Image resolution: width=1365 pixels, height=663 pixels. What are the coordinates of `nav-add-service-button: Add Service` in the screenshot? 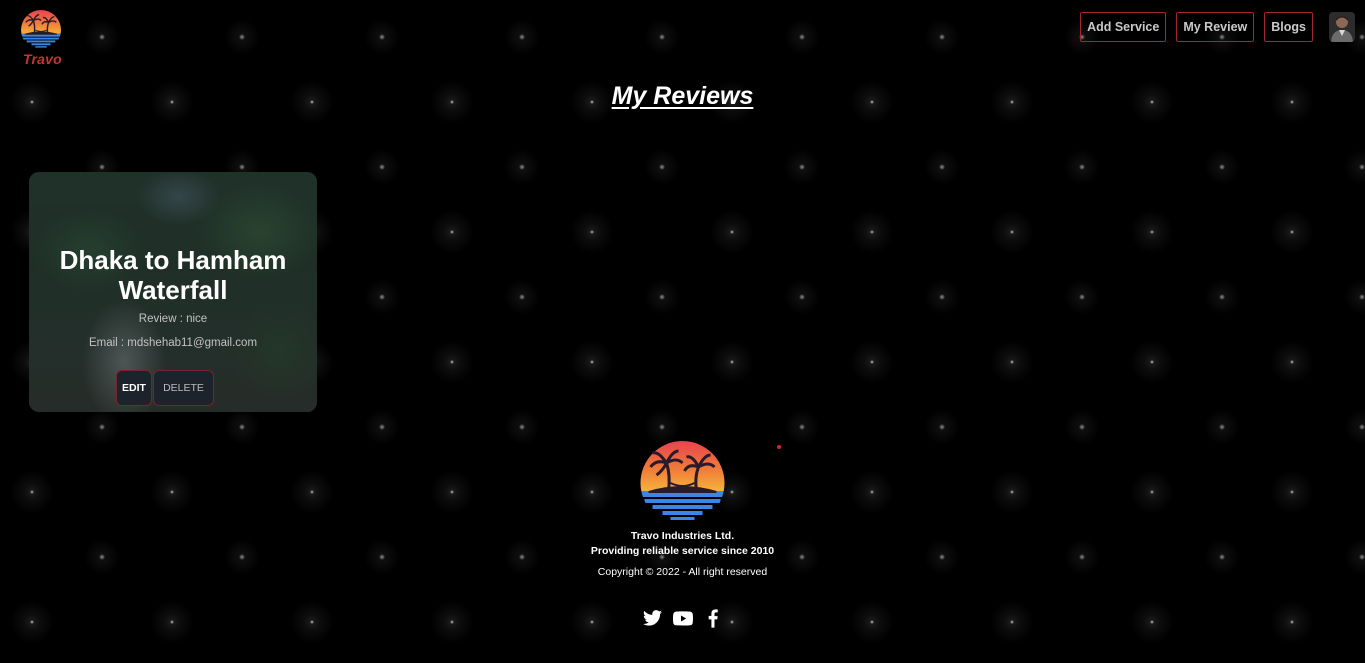 It's located at (1123, 27).